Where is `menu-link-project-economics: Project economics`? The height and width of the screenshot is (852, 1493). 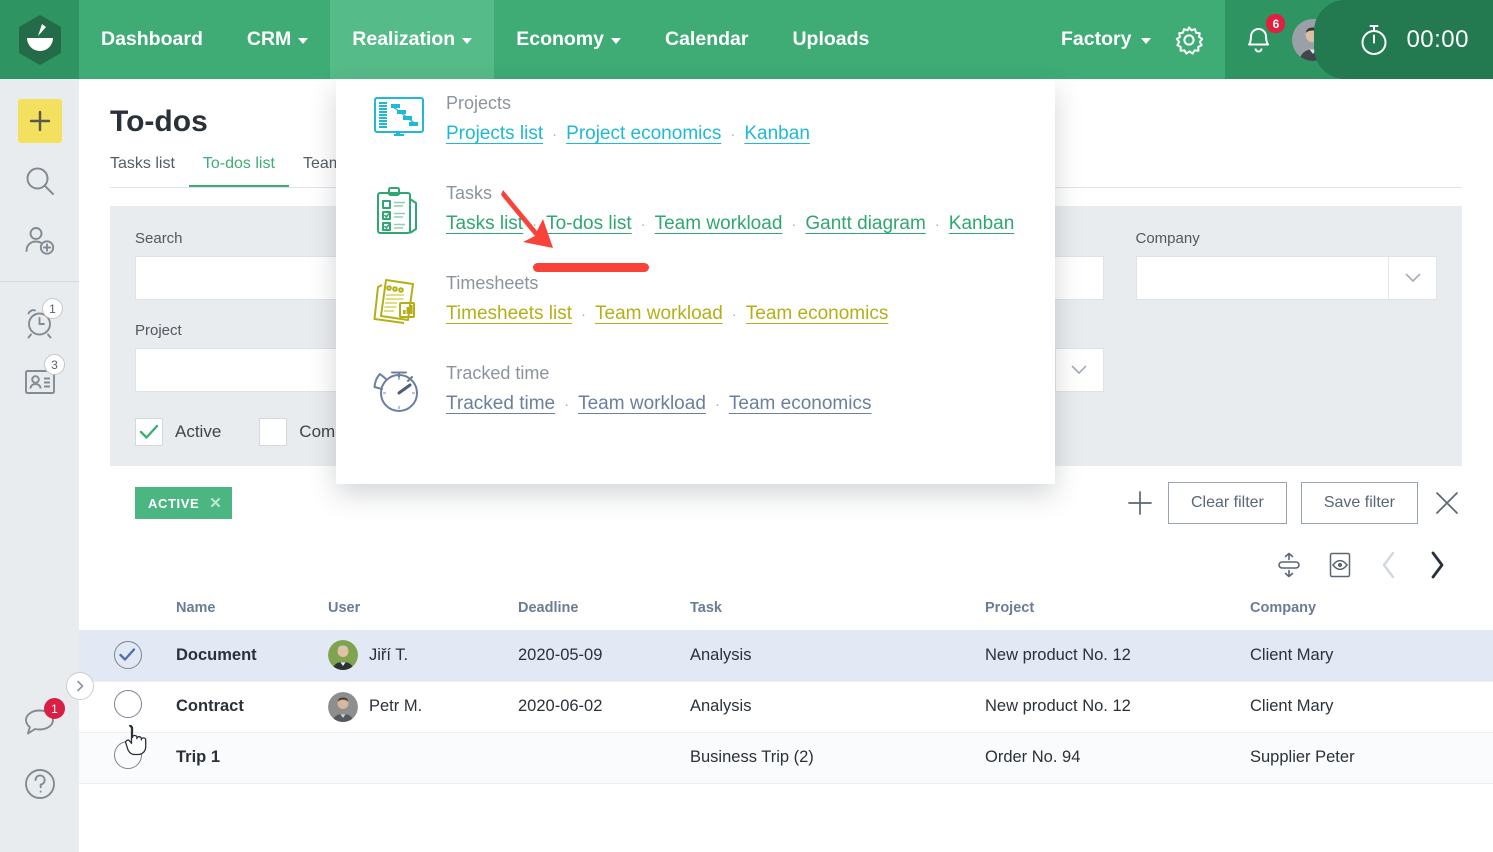
menu-link-project-economics: Project economics is located at coordinates (643, 134).